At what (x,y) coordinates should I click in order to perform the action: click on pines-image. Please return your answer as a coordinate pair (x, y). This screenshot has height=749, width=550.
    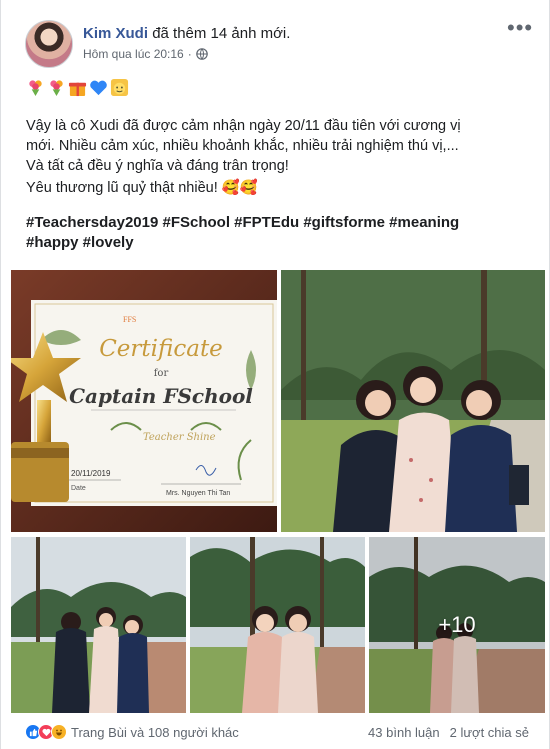
    Looking at the image, I should click on (277, 625).